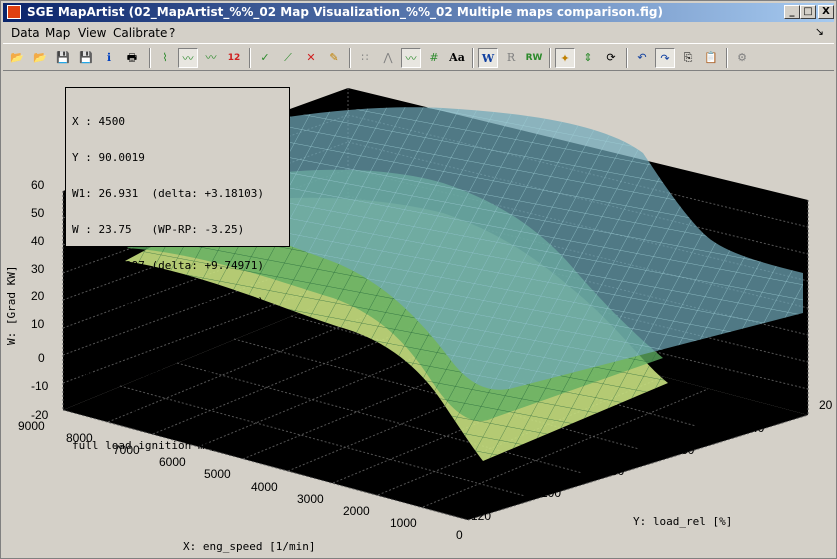 This screenshot has height=559, width=837. I want to click on open-folder-alt-button: 📂, so click(40, 58).